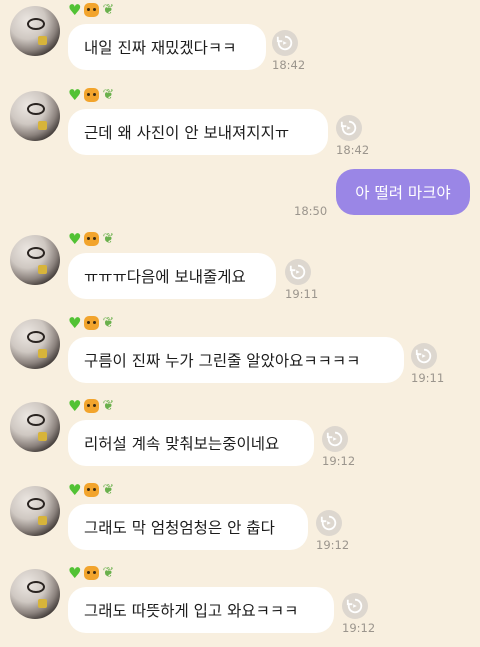 This screenshot has height=647, width=480. I want to click on incoming-message: ♥ ❦ 리허설 계속 맞춰보는중이네요 19:12, so click(240, 434).